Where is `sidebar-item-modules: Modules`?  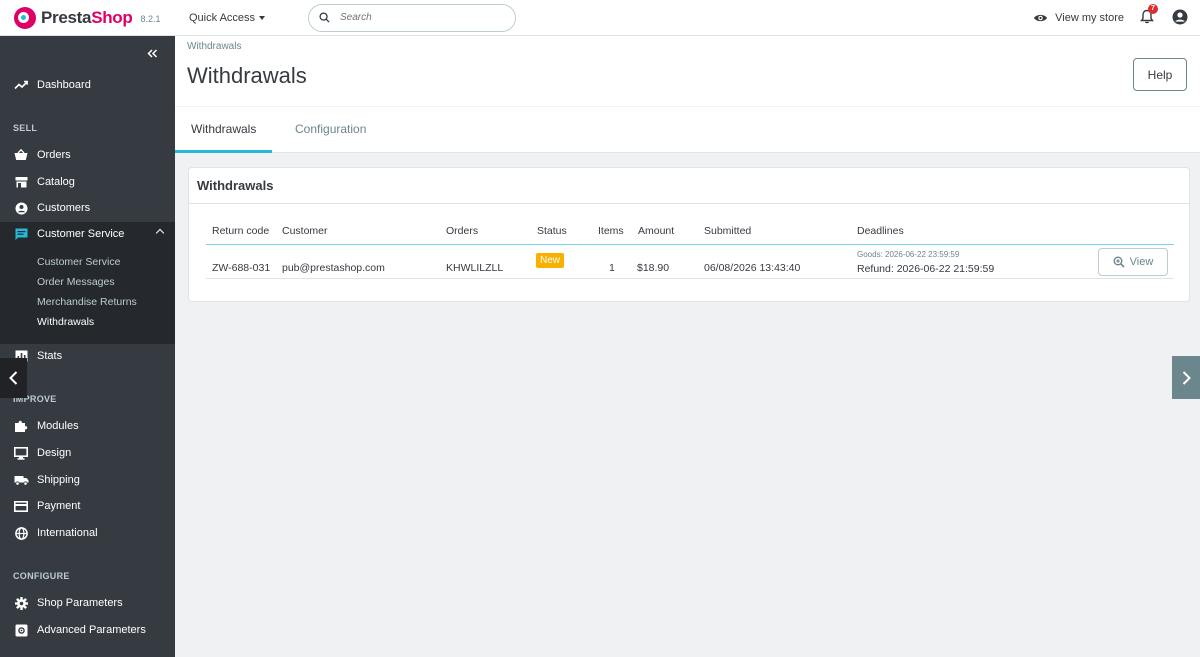 sidebar-item-modules: Modules is located at coordinates (87, 426).